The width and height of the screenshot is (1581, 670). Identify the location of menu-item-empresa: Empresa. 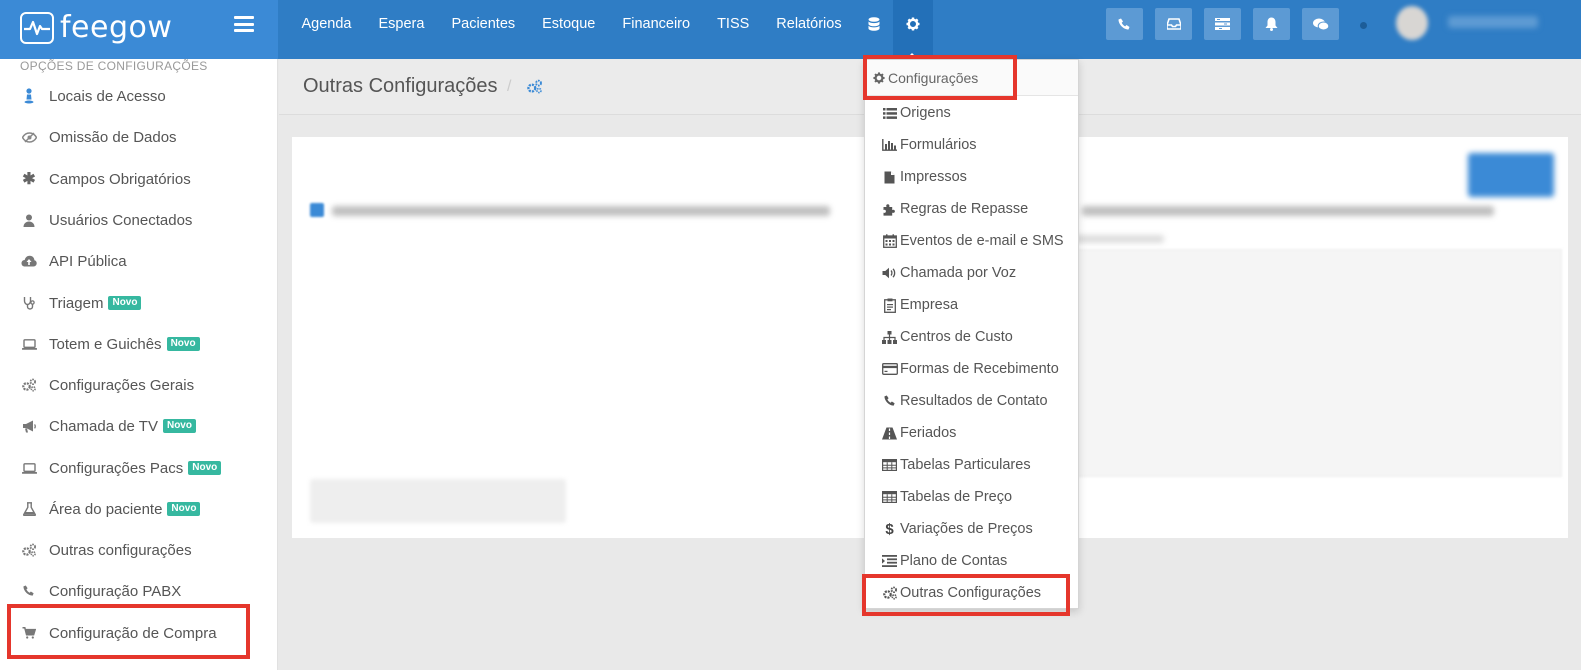
(971, 305).